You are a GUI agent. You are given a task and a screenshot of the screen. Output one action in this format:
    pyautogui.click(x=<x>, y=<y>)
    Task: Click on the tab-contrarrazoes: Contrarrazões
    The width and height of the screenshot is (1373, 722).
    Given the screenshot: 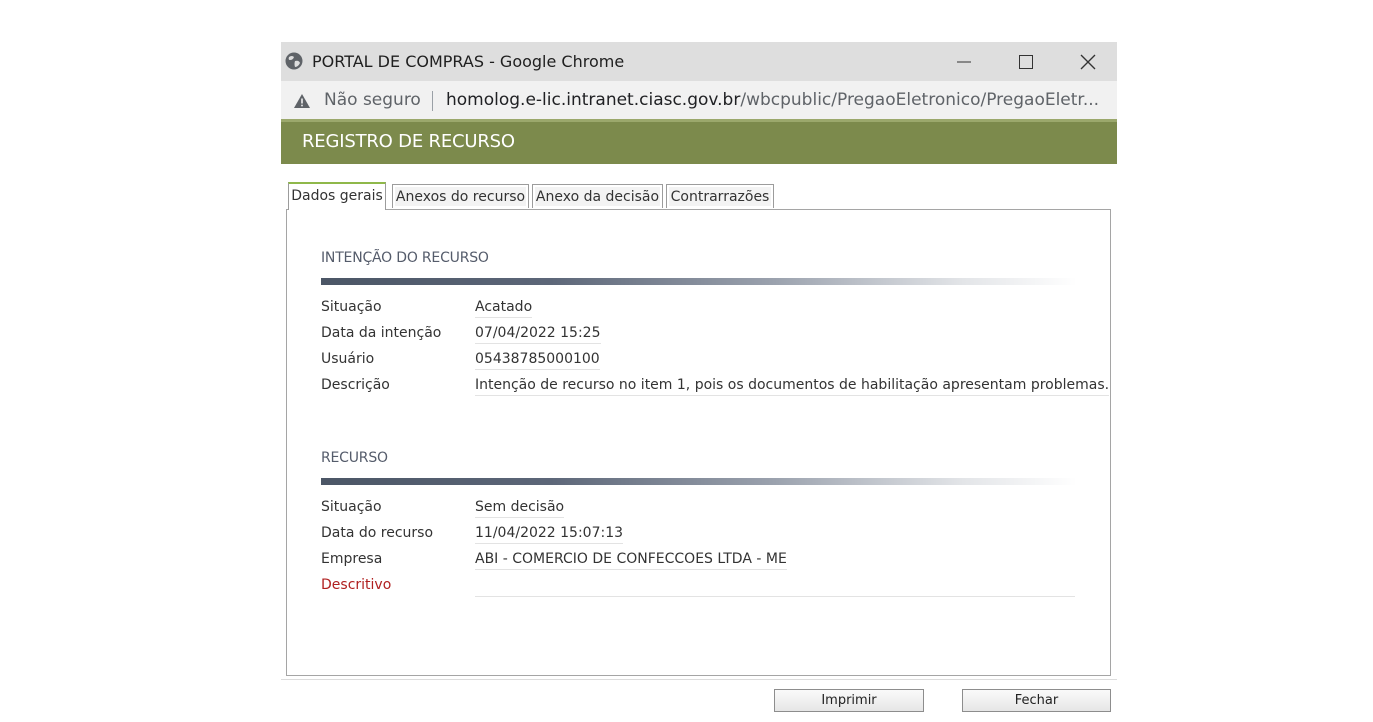 What is the action you would take?
    pyautogui.click(x=720, y=196)
    